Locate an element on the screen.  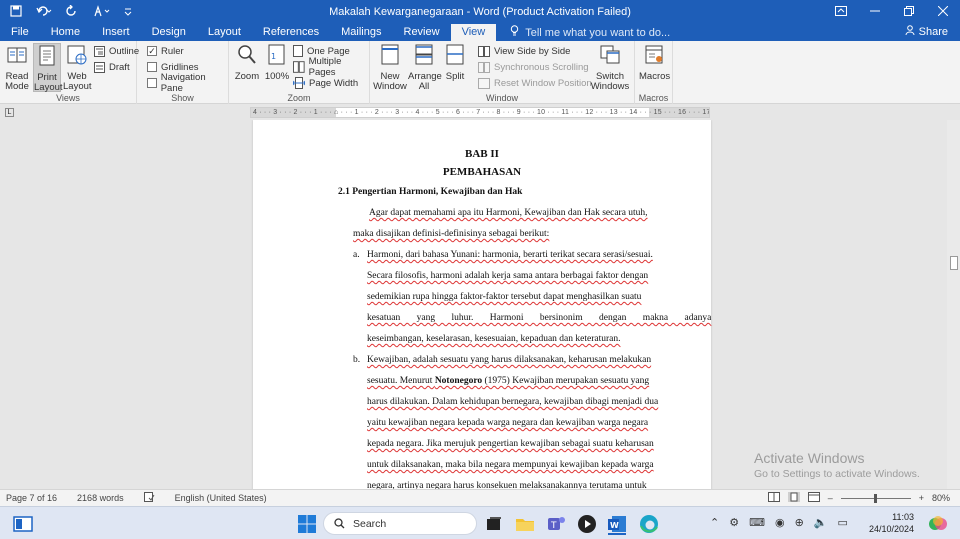
print-layout-icon is located at coordinates (47, 55).